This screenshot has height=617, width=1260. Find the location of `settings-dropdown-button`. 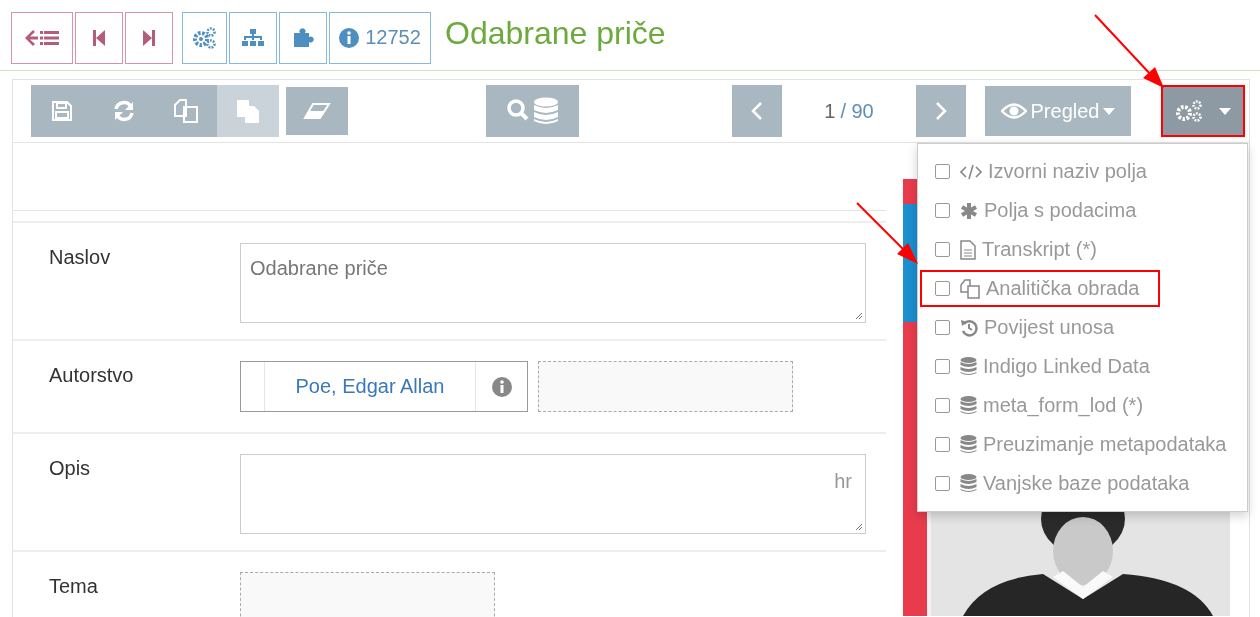

settings-dropdown-button is located at coordinates (1203, 111).